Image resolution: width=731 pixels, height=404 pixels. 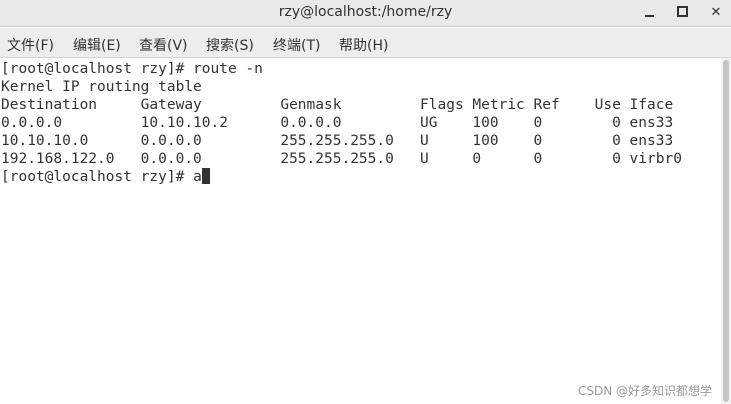 What do you see at coordinates (296, 45) in the screenshot?
I see `menu-terminal: 终端(T)` at bounding box center [296, 45].